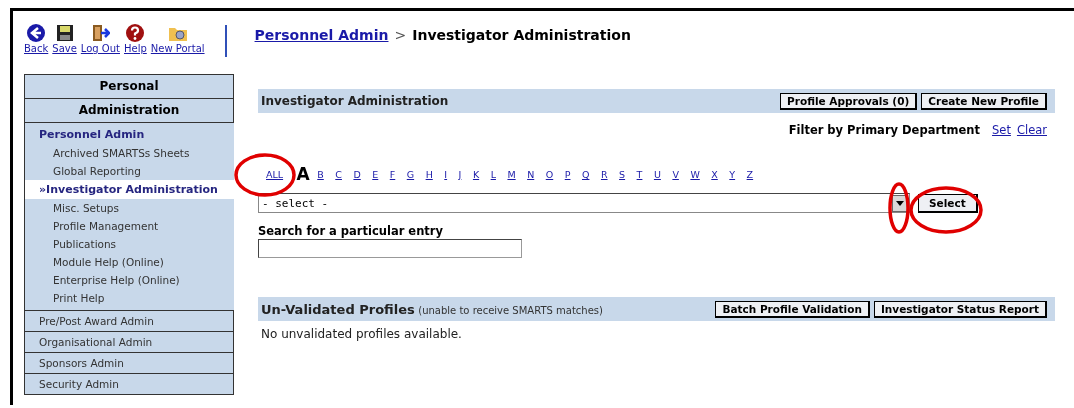 Image resolution: width=1074 pixels, height=408 pixels. I want to click on letter-link: X, so click(714, 176).